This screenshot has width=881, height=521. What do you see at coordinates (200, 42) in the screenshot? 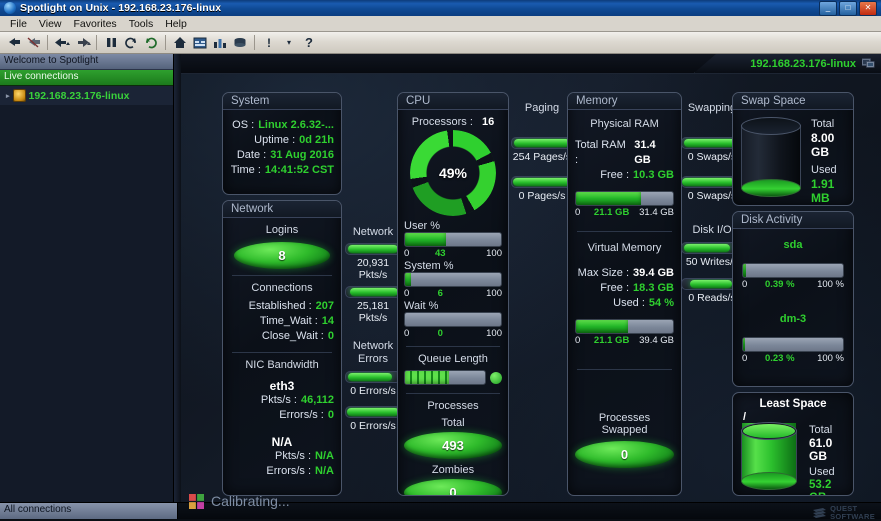
I see `grid-icon` at bounding box center [200, 42].